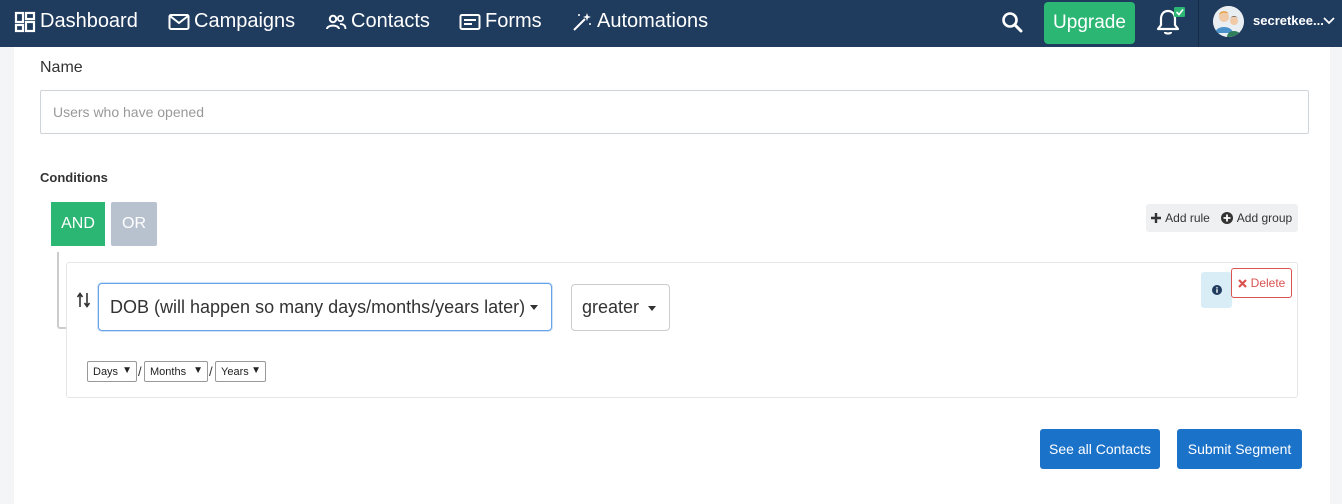 This screenshot has height=504, width=1342. What do you see at coordinates (1226, 218) in the screenshot?
I see `plus-circle-icon` at bounding box center [1226, 218].